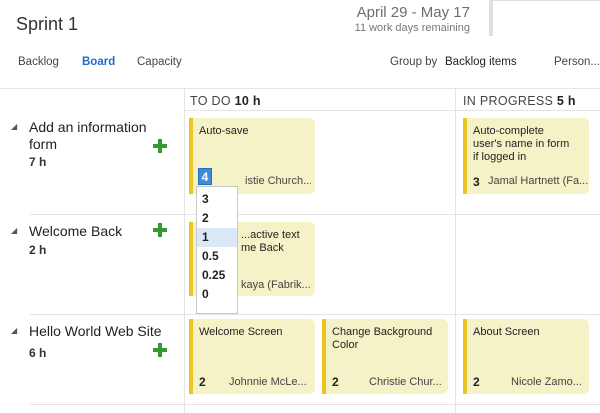 The height and width of the screenshot is (413, 600). Describe the element at coordinates (345, 345) in the screenshot. I see `card-title-line: Color` at that location.